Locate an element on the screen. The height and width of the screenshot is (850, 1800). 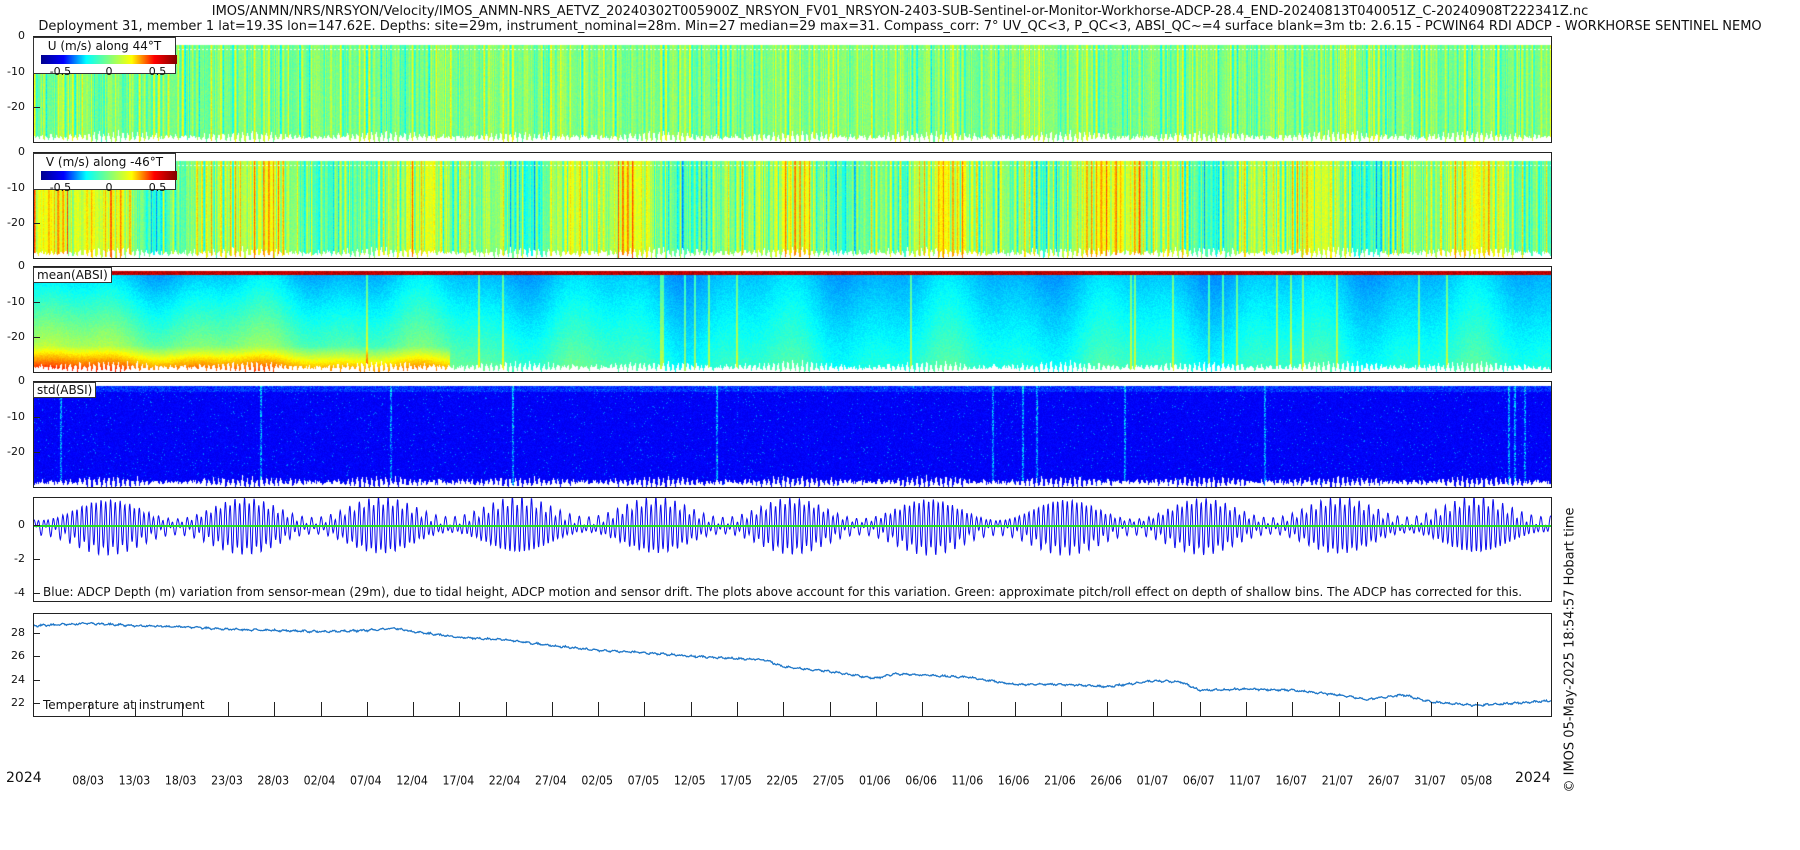
x-tick-label: 01/06 is located at coordinates (874, 780).